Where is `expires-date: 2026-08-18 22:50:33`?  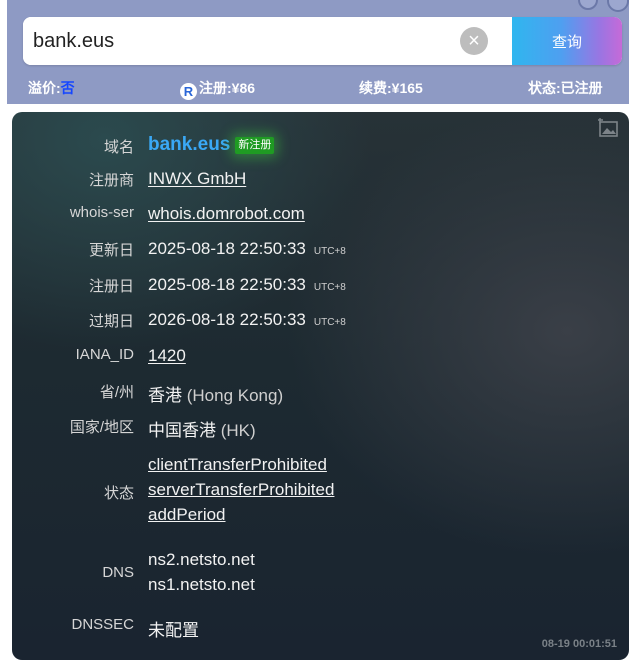 expires-date: 2026-08-18 22:50:33 is located at coordinates (227, 319).